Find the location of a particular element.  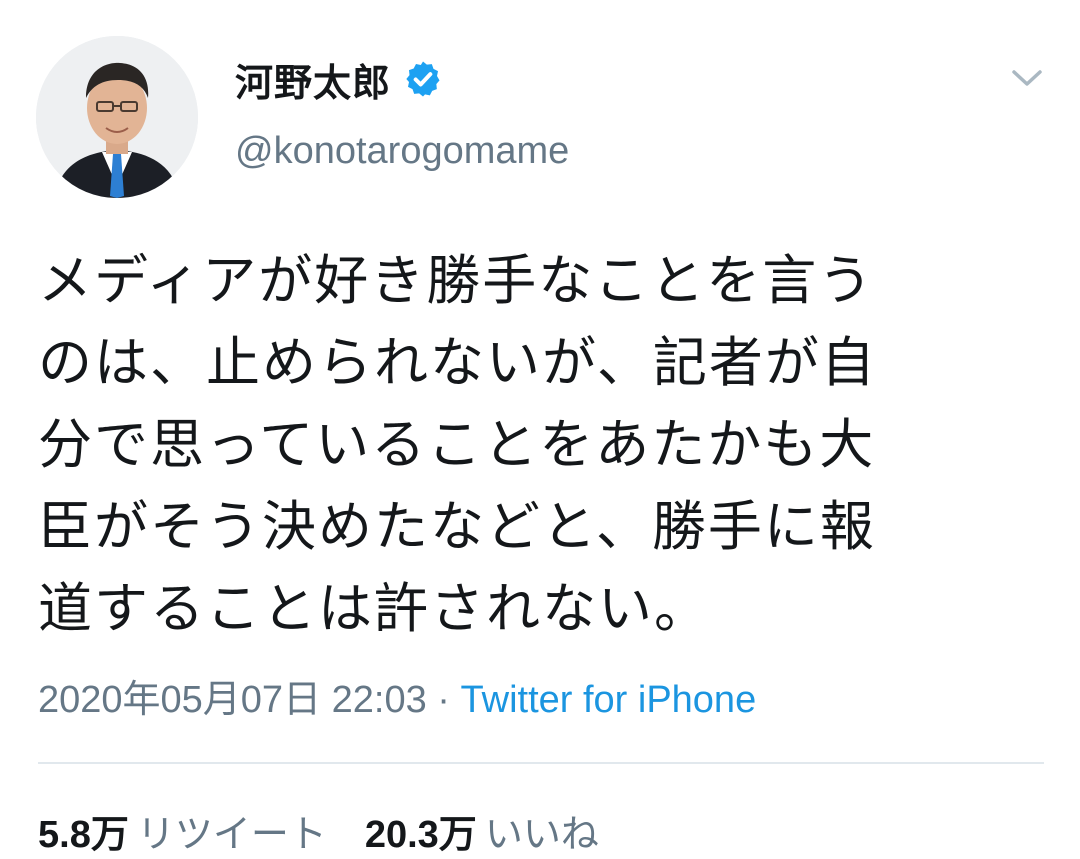

retweets-label: リツイート is located at coordinates (231, 835).